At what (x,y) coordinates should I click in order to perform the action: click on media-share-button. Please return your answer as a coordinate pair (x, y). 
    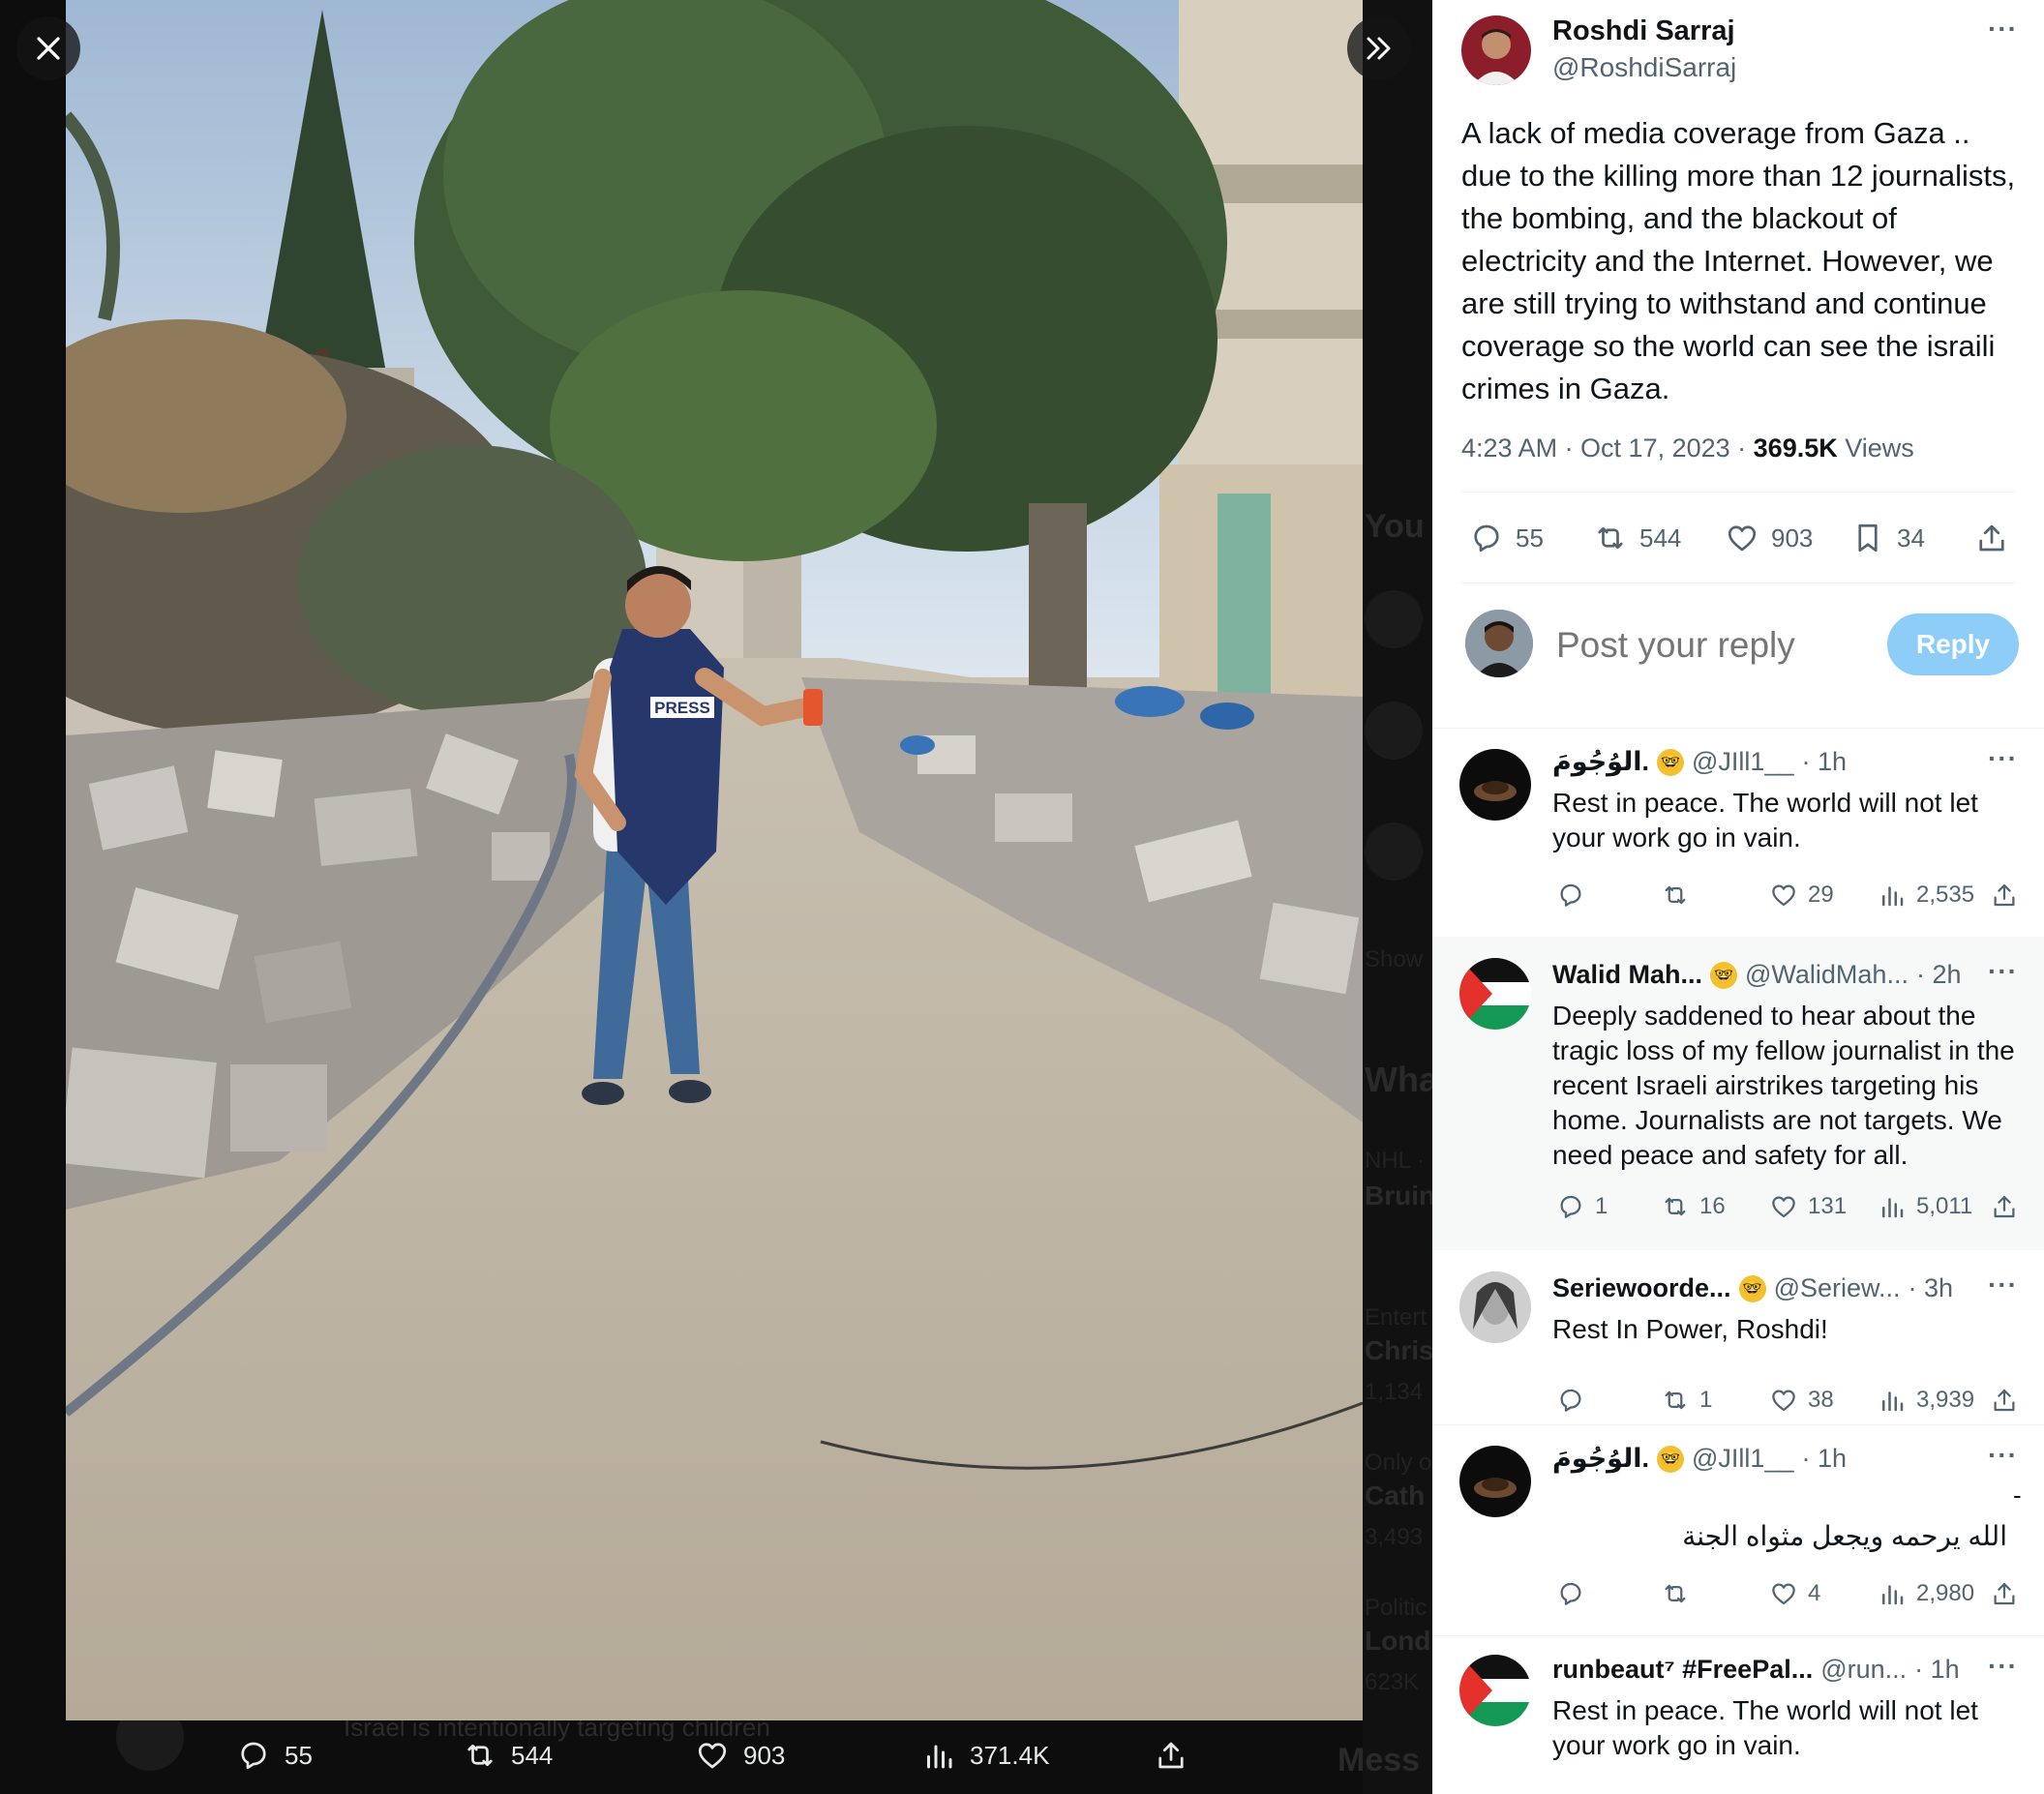
    Looking at the image, I should click on (1171, 1755).